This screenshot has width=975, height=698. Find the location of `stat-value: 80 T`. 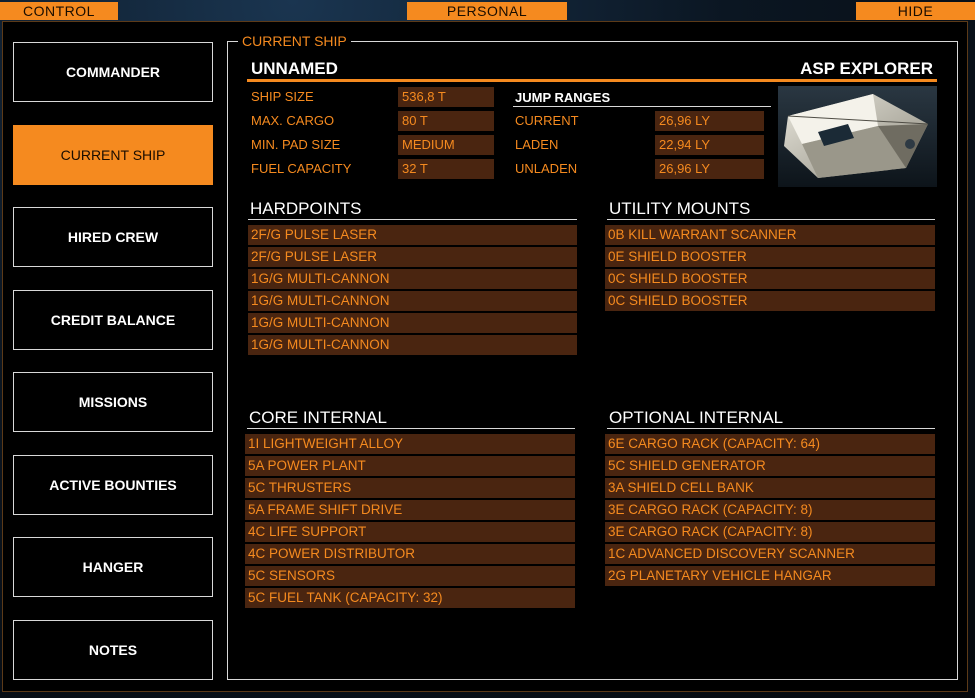

stat-value: 80 T is located at coordinates (446, 121).